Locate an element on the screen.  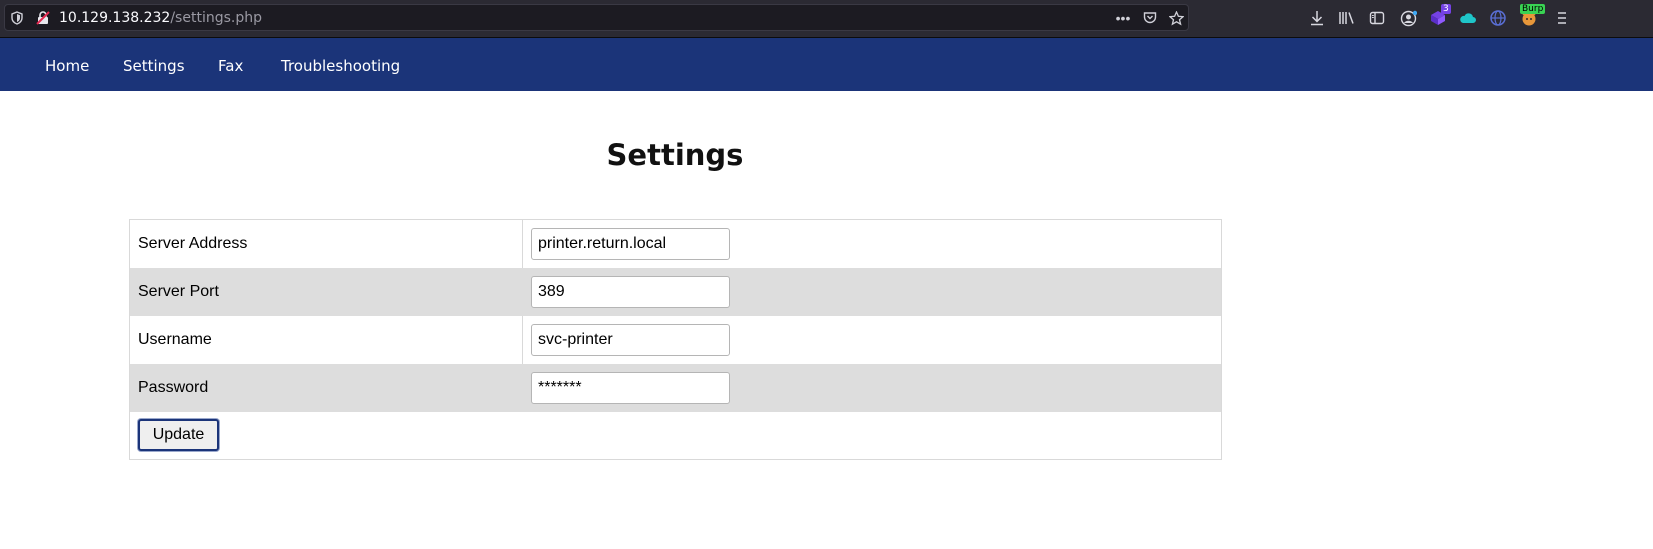
username-input is located at coordinates (630, 339).